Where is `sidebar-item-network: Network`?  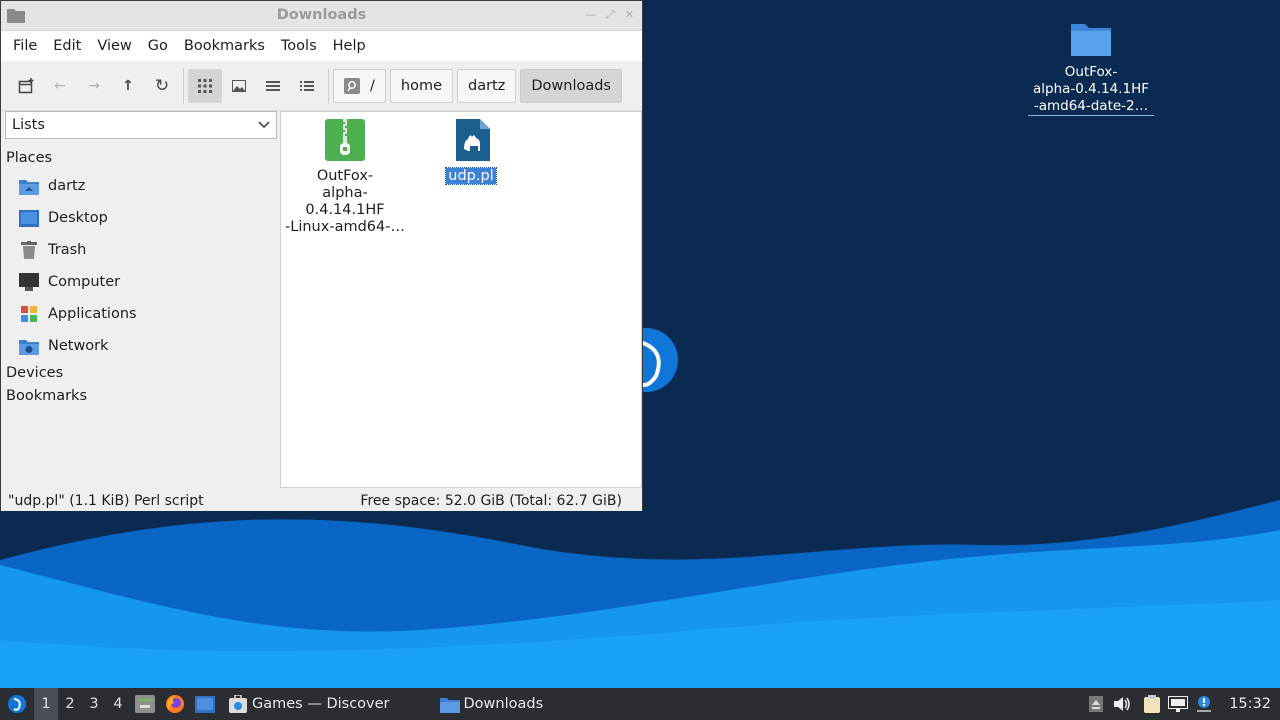 sidebar-item-network: Network is located at coordinates (140, 346).